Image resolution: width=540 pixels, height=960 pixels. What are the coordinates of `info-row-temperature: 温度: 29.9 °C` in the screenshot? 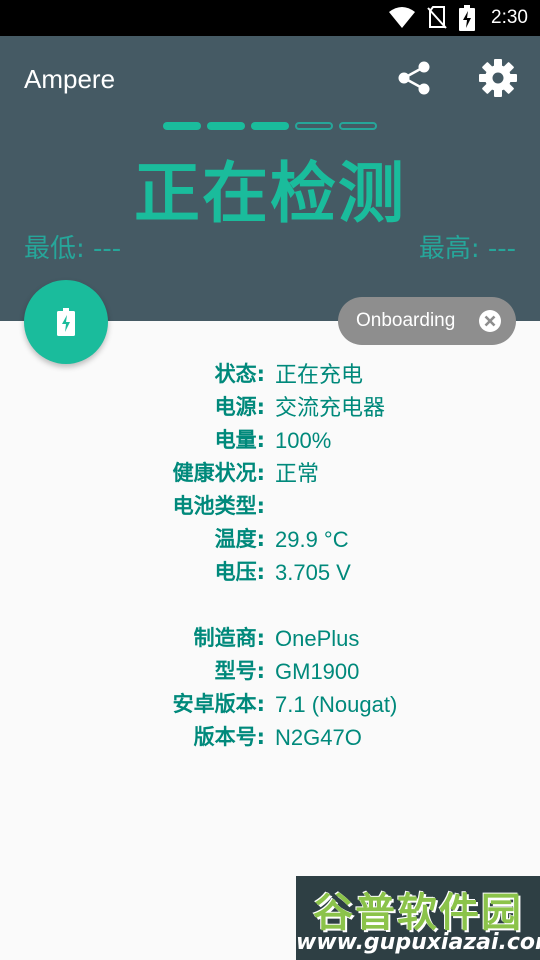 It's located at (270, 539).